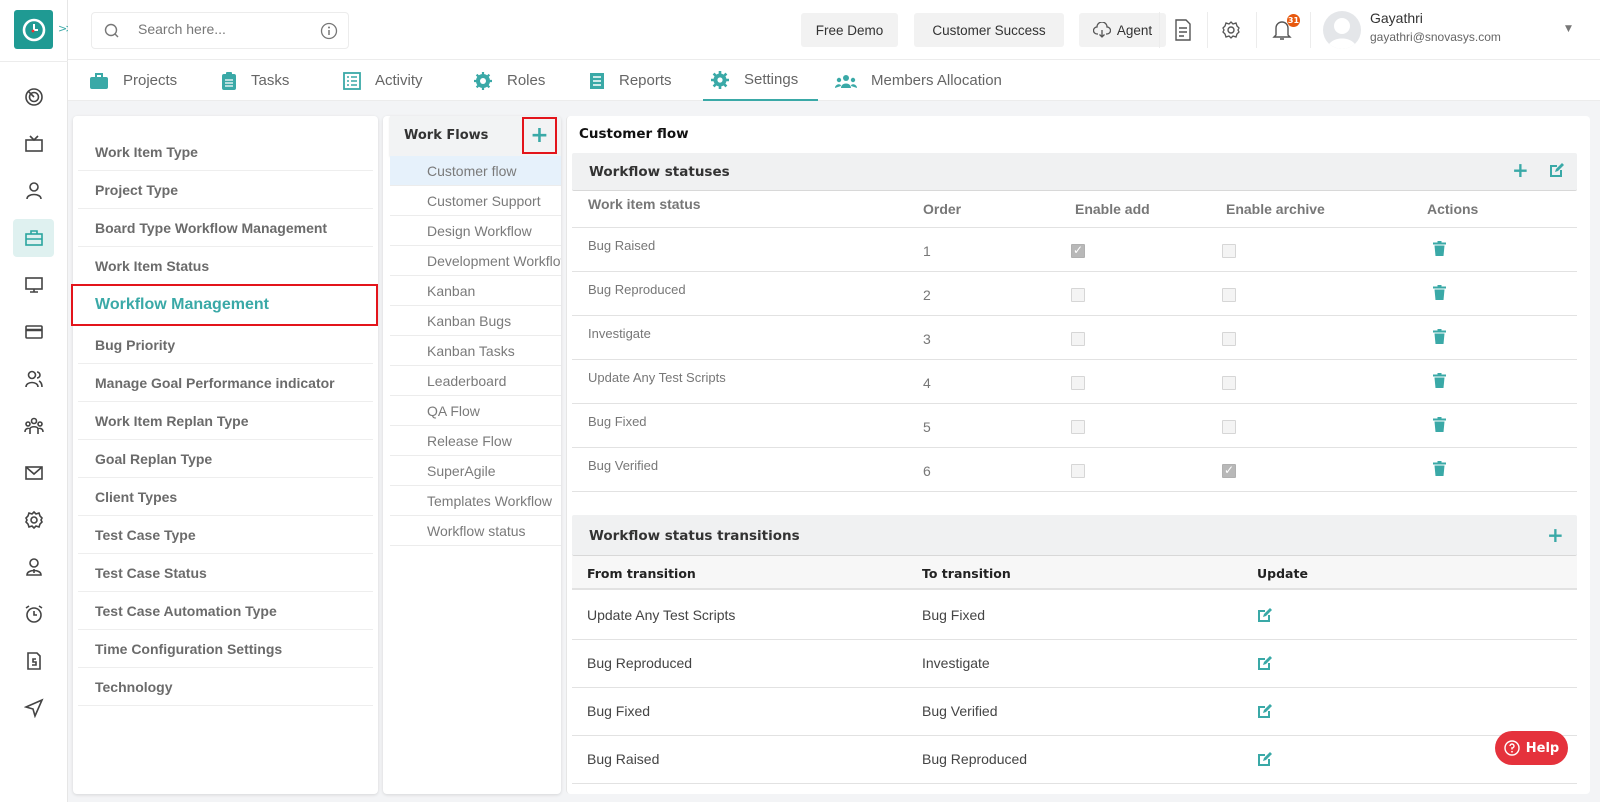 This screenshot has width=1600, height=802. I want to click on credit-card-icon, so click(33, 332).